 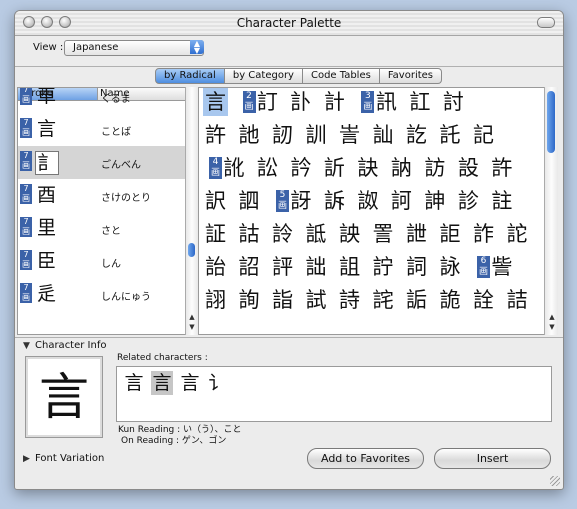 What do you see at coordinates (416, 234) in the screenshot?
I see `character-cell: 詍` at bounding box center [416, 234].